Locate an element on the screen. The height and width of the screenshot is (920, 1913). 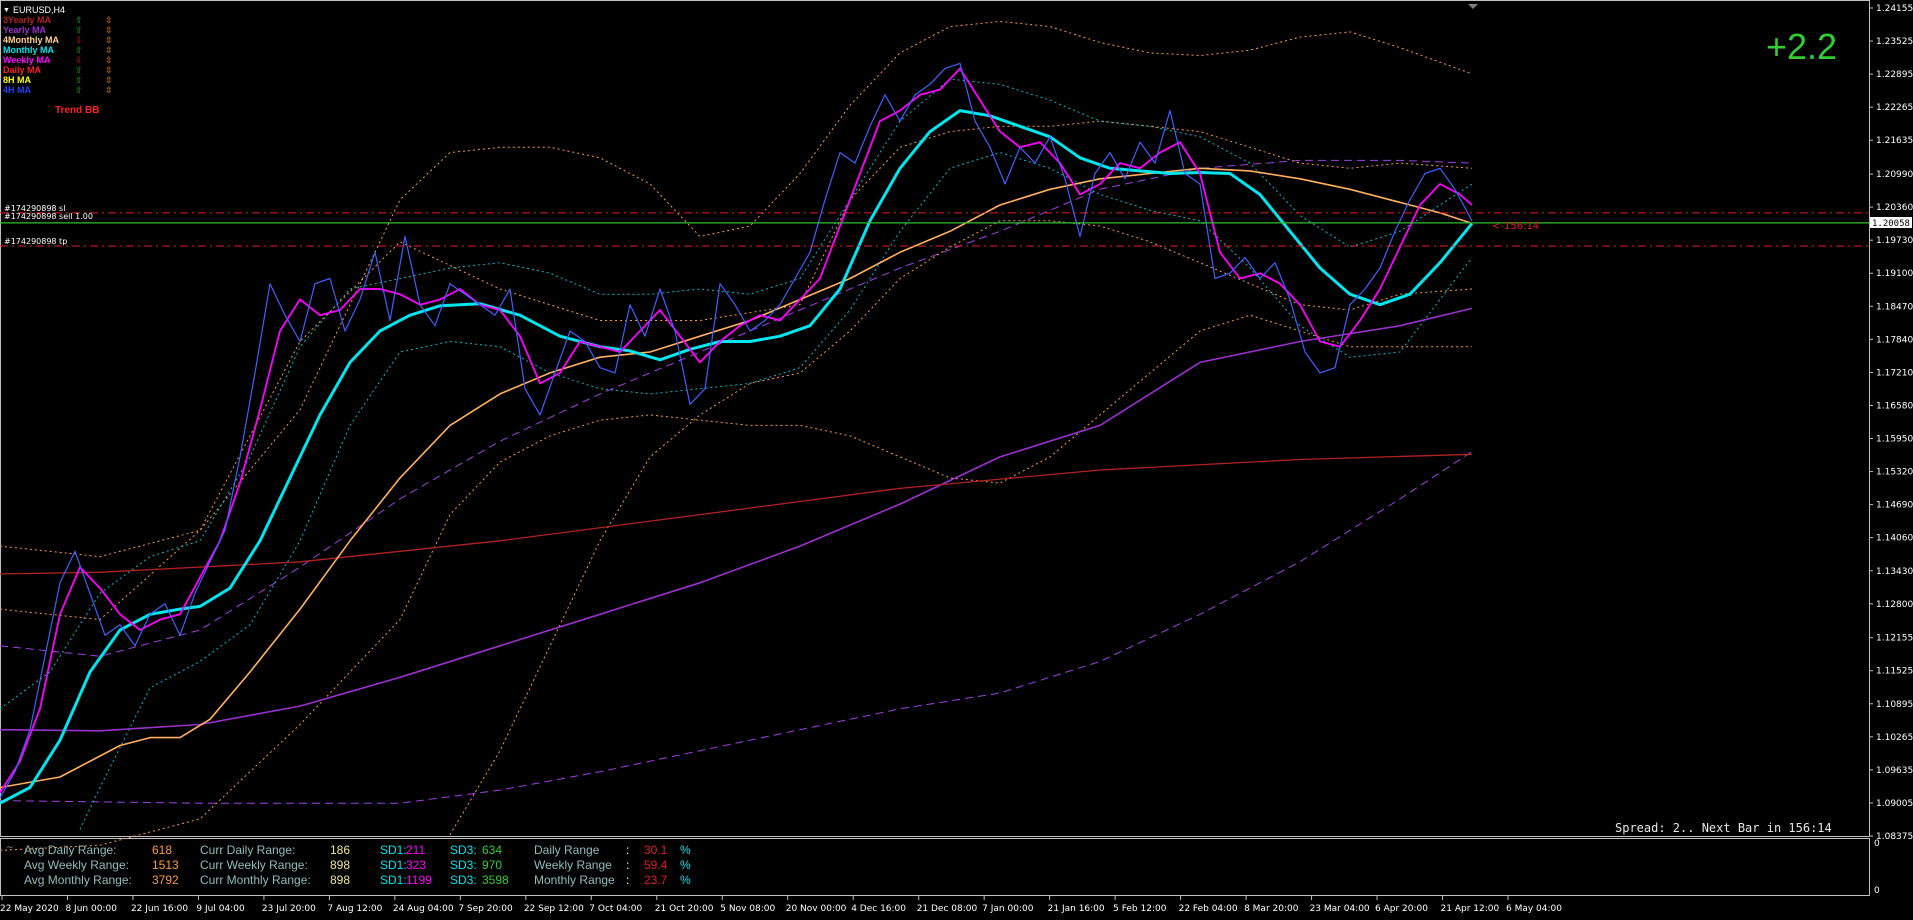
3yearly-ma-line is located at coordinates (736, 514).